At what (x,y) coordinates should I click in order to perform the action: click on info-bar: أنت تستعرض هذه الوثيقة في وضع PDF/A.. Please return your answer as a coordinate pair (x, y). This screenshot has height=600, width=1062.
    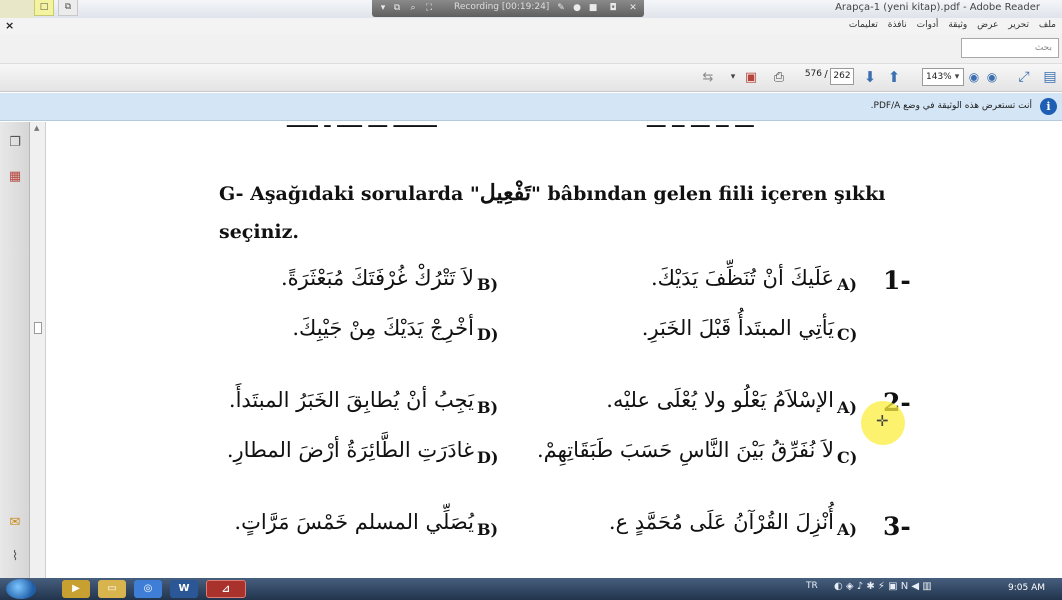
    Looking at the image, I should click on (531, 107).